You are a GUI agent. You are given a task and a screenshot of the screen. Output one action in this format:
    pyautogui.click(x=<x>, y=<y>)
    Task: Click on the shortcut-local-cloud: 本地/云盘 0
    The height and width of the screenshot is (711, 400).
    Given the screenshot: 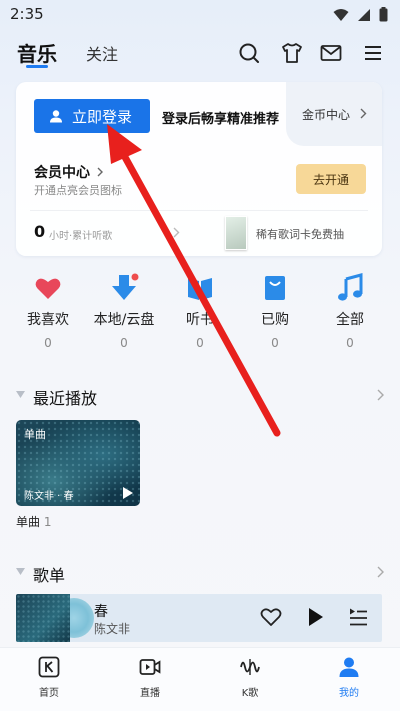 What is the action you would take?
    pyautogui.click(x=124, y=311)
    